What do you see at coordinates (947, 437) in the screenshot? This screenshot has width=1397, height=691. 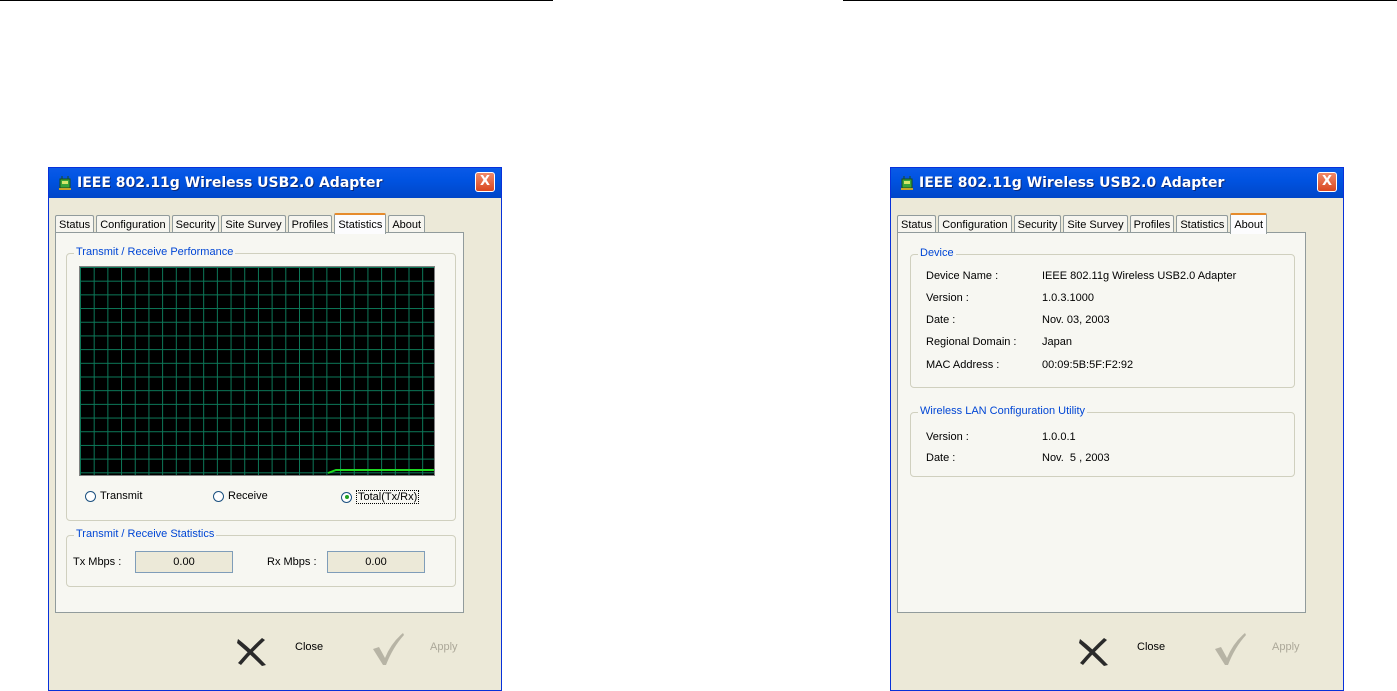 I see `utility-version-label: Version :` at bounding box center [947, 437].